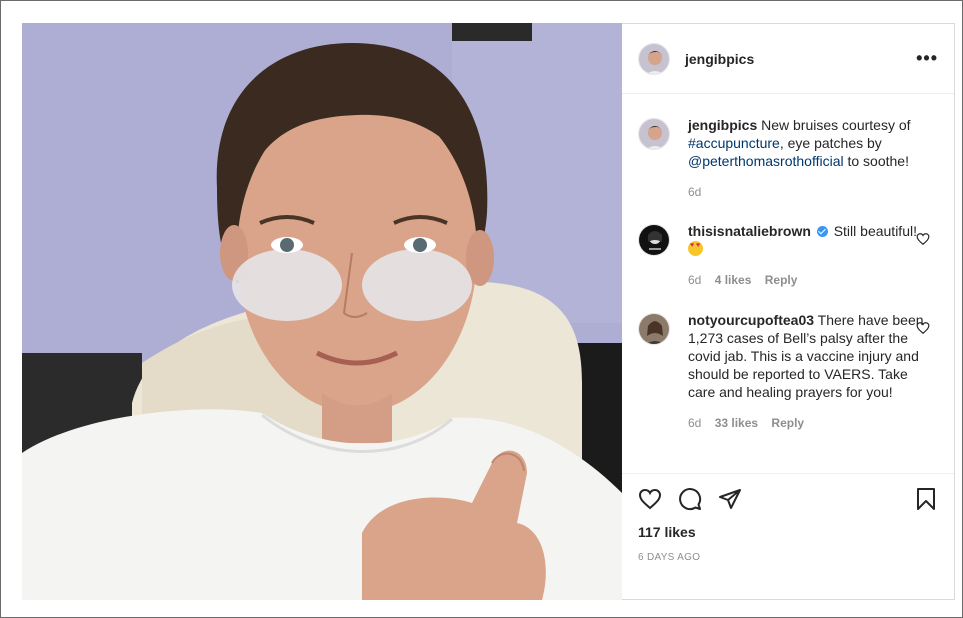  What do you see at coordinates (845, 231) in the screenshot?
I see `comment-text: Still` at bounding box center [845, 231].